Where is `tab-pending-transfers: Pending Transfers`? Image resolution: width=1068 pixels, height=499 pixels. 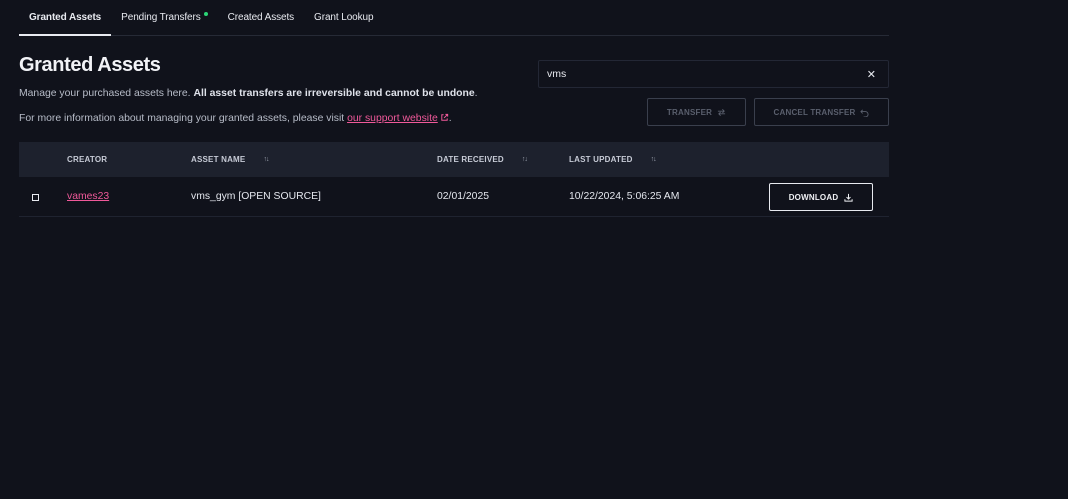
tab-pending-transfers: Pending Transfers is located at coordinates (164, 17).